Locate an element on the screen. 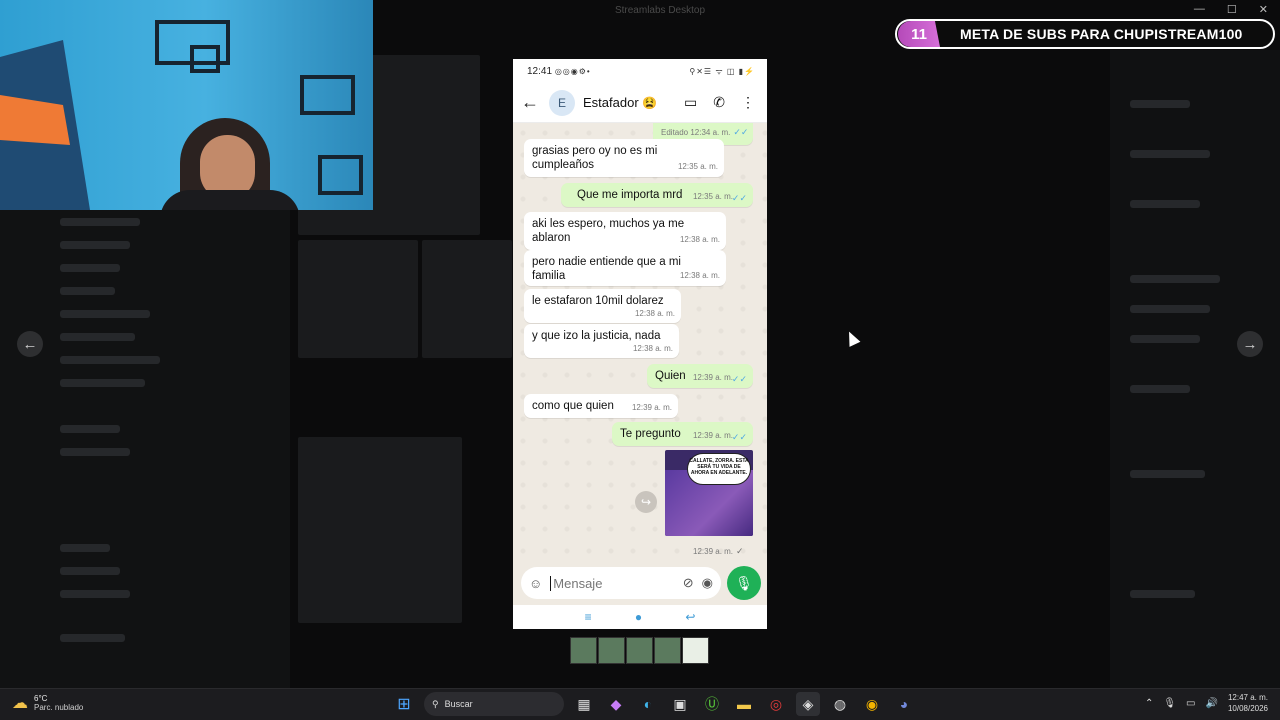 This screenshot has height=720, width=1280. discord-icon: ◕ is located at coordinates (904, 704).